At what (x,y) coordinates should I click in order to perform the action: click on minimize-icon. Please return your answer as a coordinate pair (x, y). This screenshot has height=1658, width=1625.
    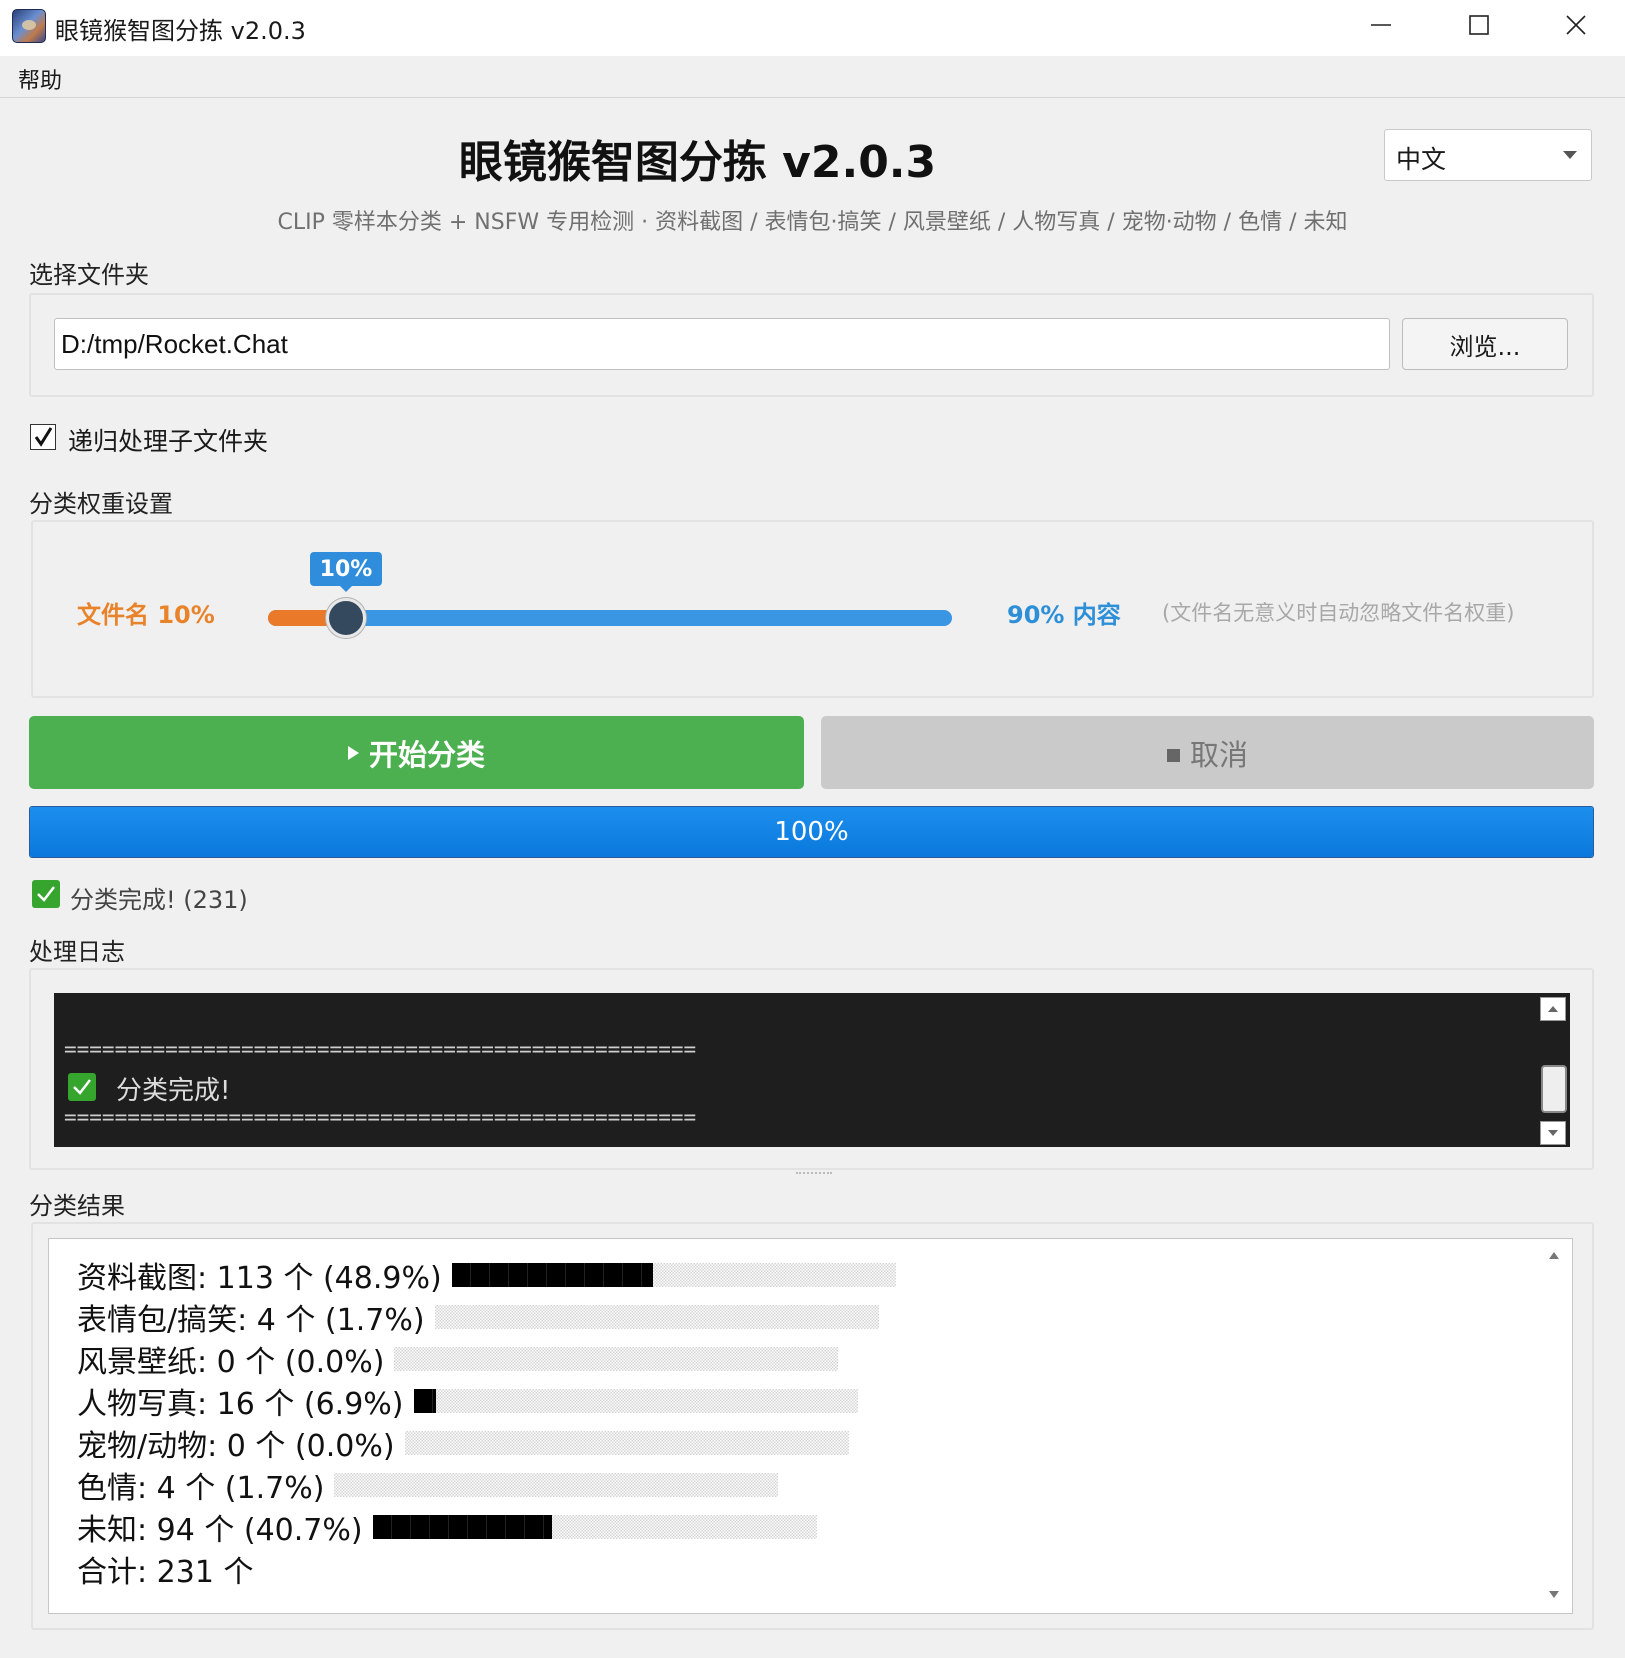
    Looking at the image, I should click on (1381, 25).